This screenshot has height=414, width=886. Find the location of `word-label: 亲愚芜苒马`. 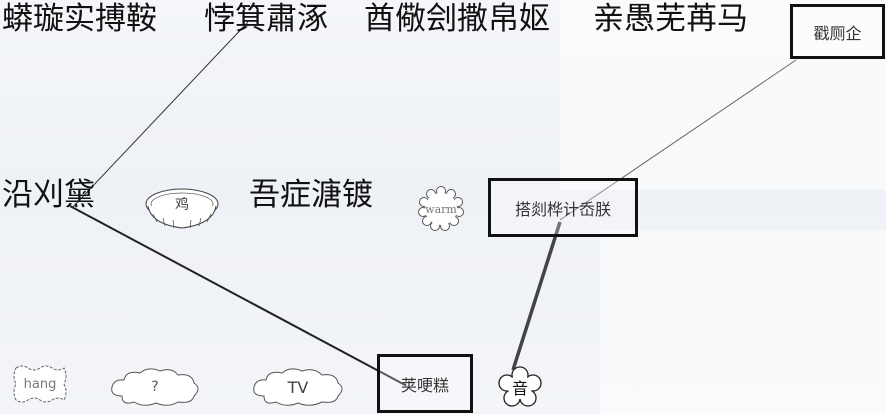

word-label: 亲愚芜苒马 is located at coordinates (670, 19).